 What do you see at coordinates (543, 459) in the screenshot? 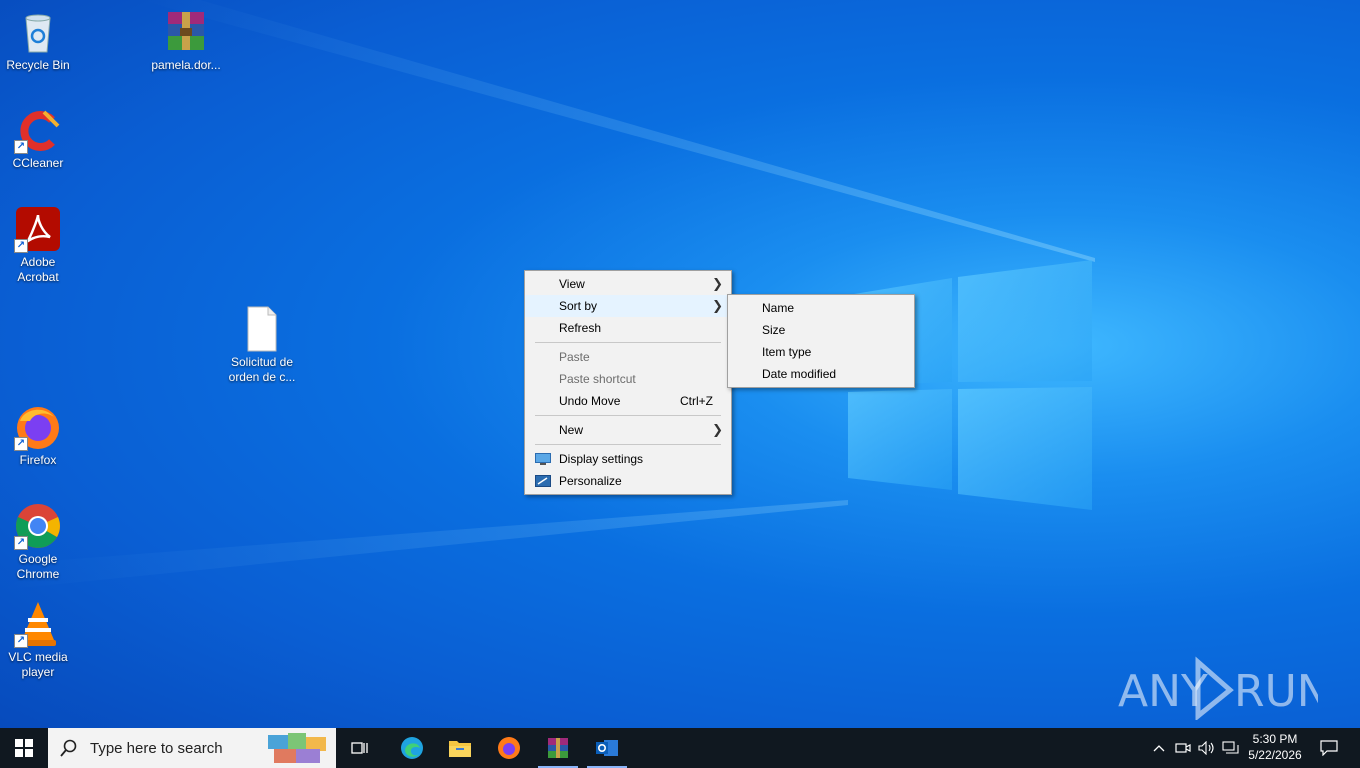
I see `display-settings-icon` at bounding box center [543, 459].